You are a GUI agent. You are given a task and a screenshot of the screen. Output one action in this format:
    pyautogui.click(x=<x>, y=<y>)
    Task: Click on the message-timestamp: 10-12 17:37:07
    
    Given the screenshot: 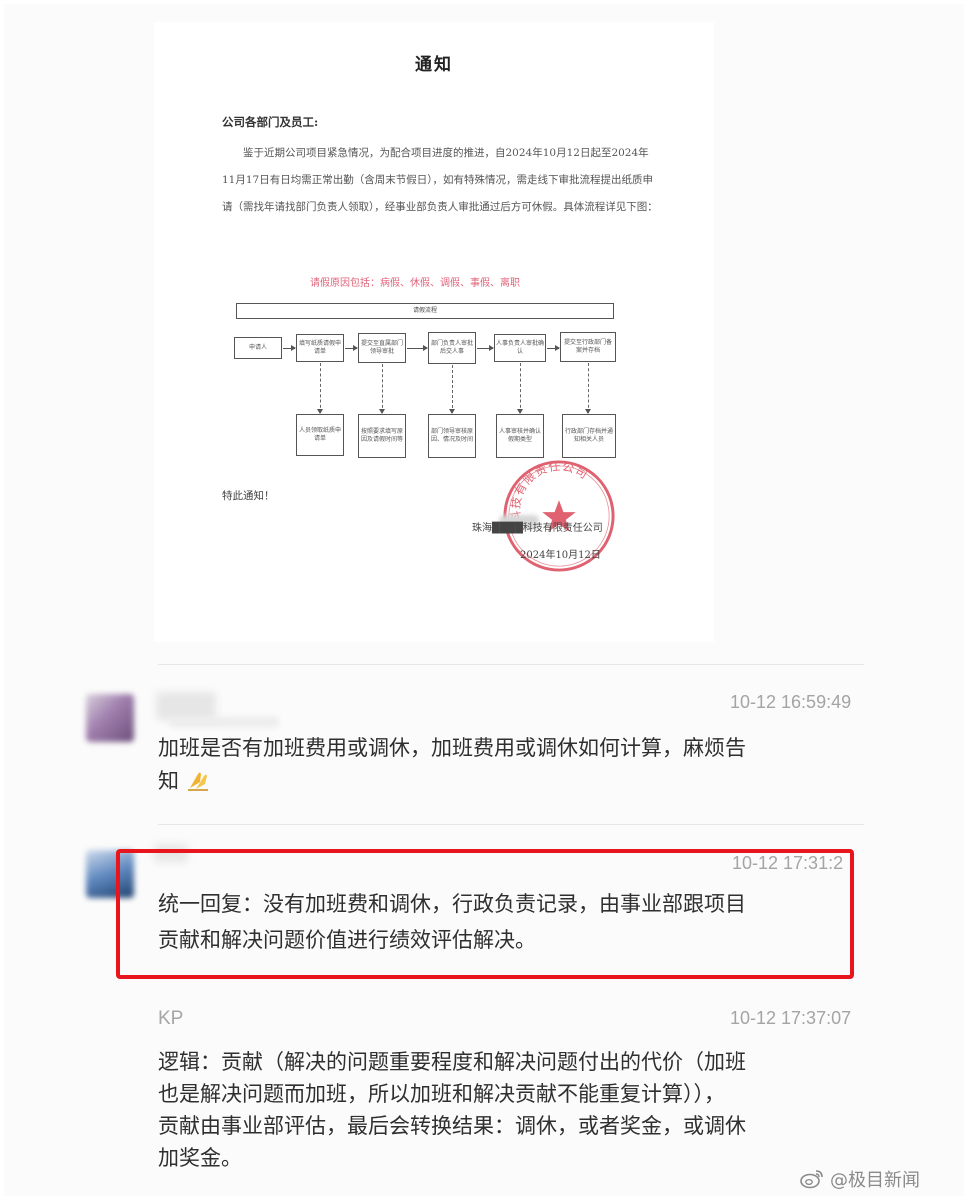 What is the action you would take?
    pyautogui.click(x=791, y=1018)
    